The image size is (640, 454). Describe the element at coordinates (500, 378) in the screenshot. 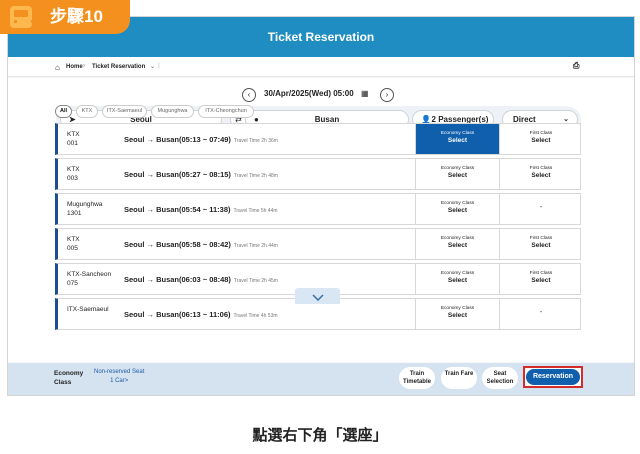

I see `seat-selection-button: Seat Selection` at that location.